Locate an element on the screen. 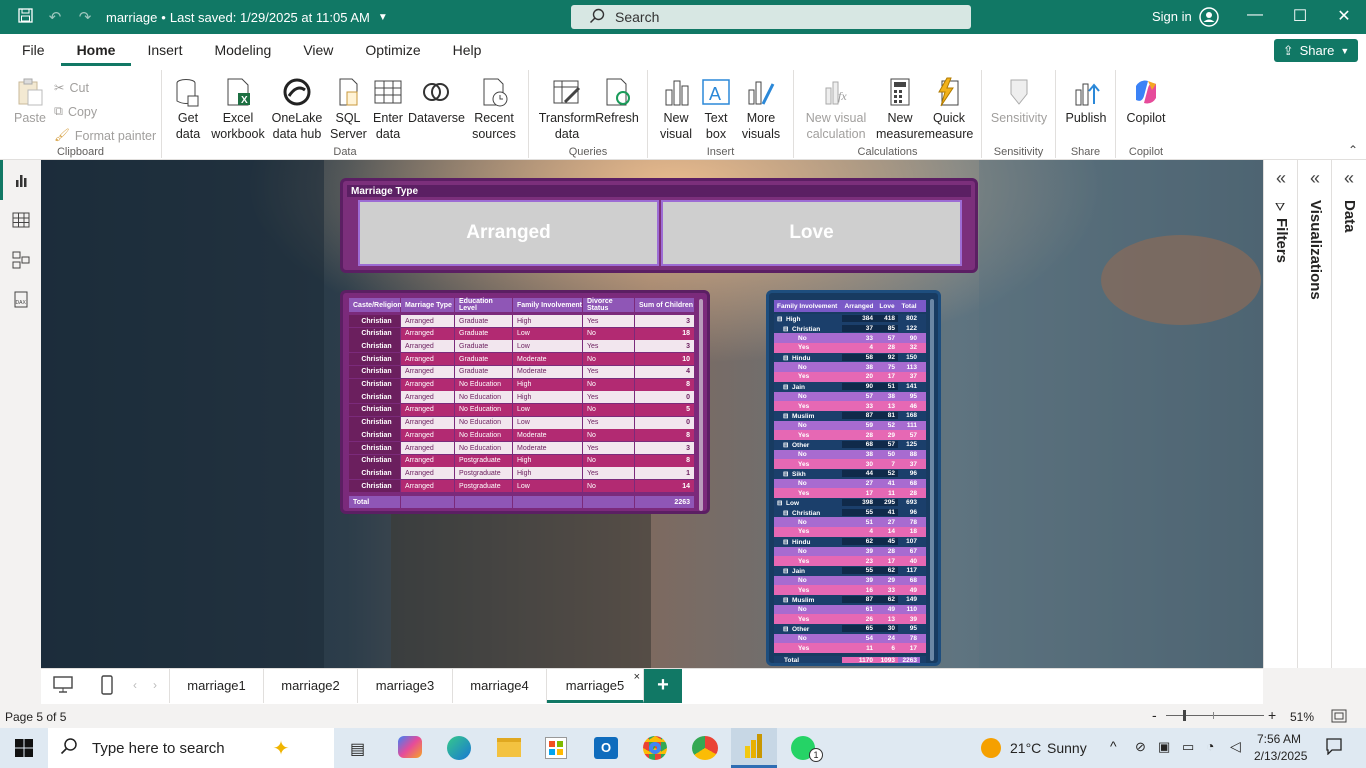  volume-icon: ◁ is located at coordinates (1235, 746).